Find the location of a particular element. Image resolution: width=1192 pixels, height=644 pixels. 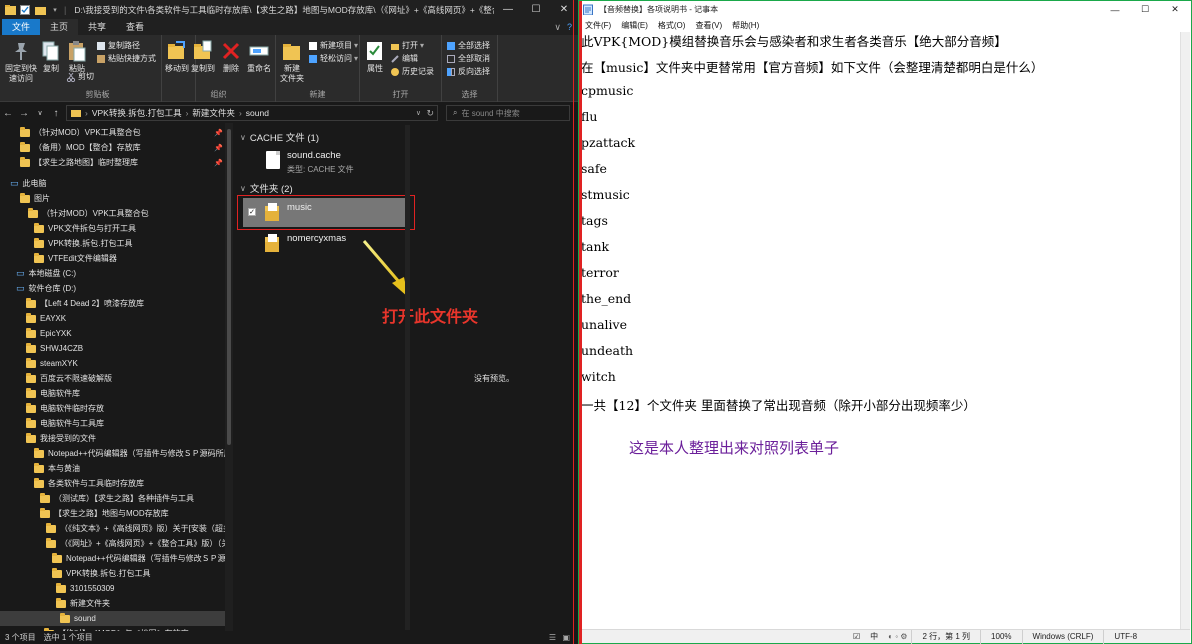

nav-item: 百度云不限速破解版 is located at coordinates (69, 378).